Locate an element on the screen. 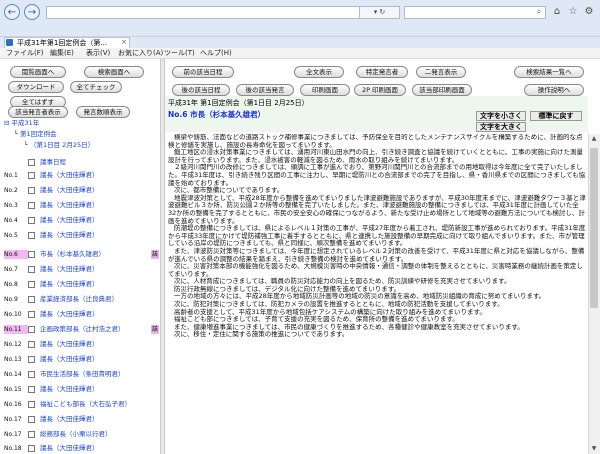  address-bar-controls: ▾ ↻ is located at coordinates (380, 12).